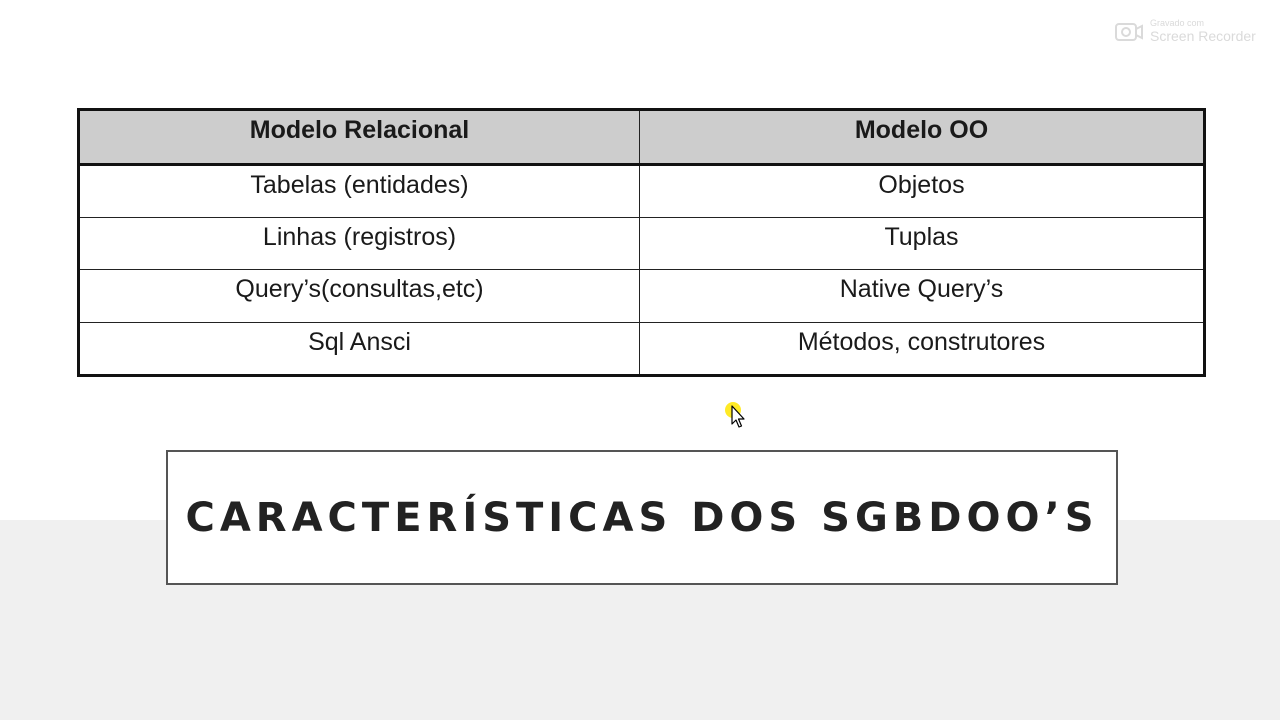  I want to click on header-oo-model: Modelo OO, so click(922, 137).